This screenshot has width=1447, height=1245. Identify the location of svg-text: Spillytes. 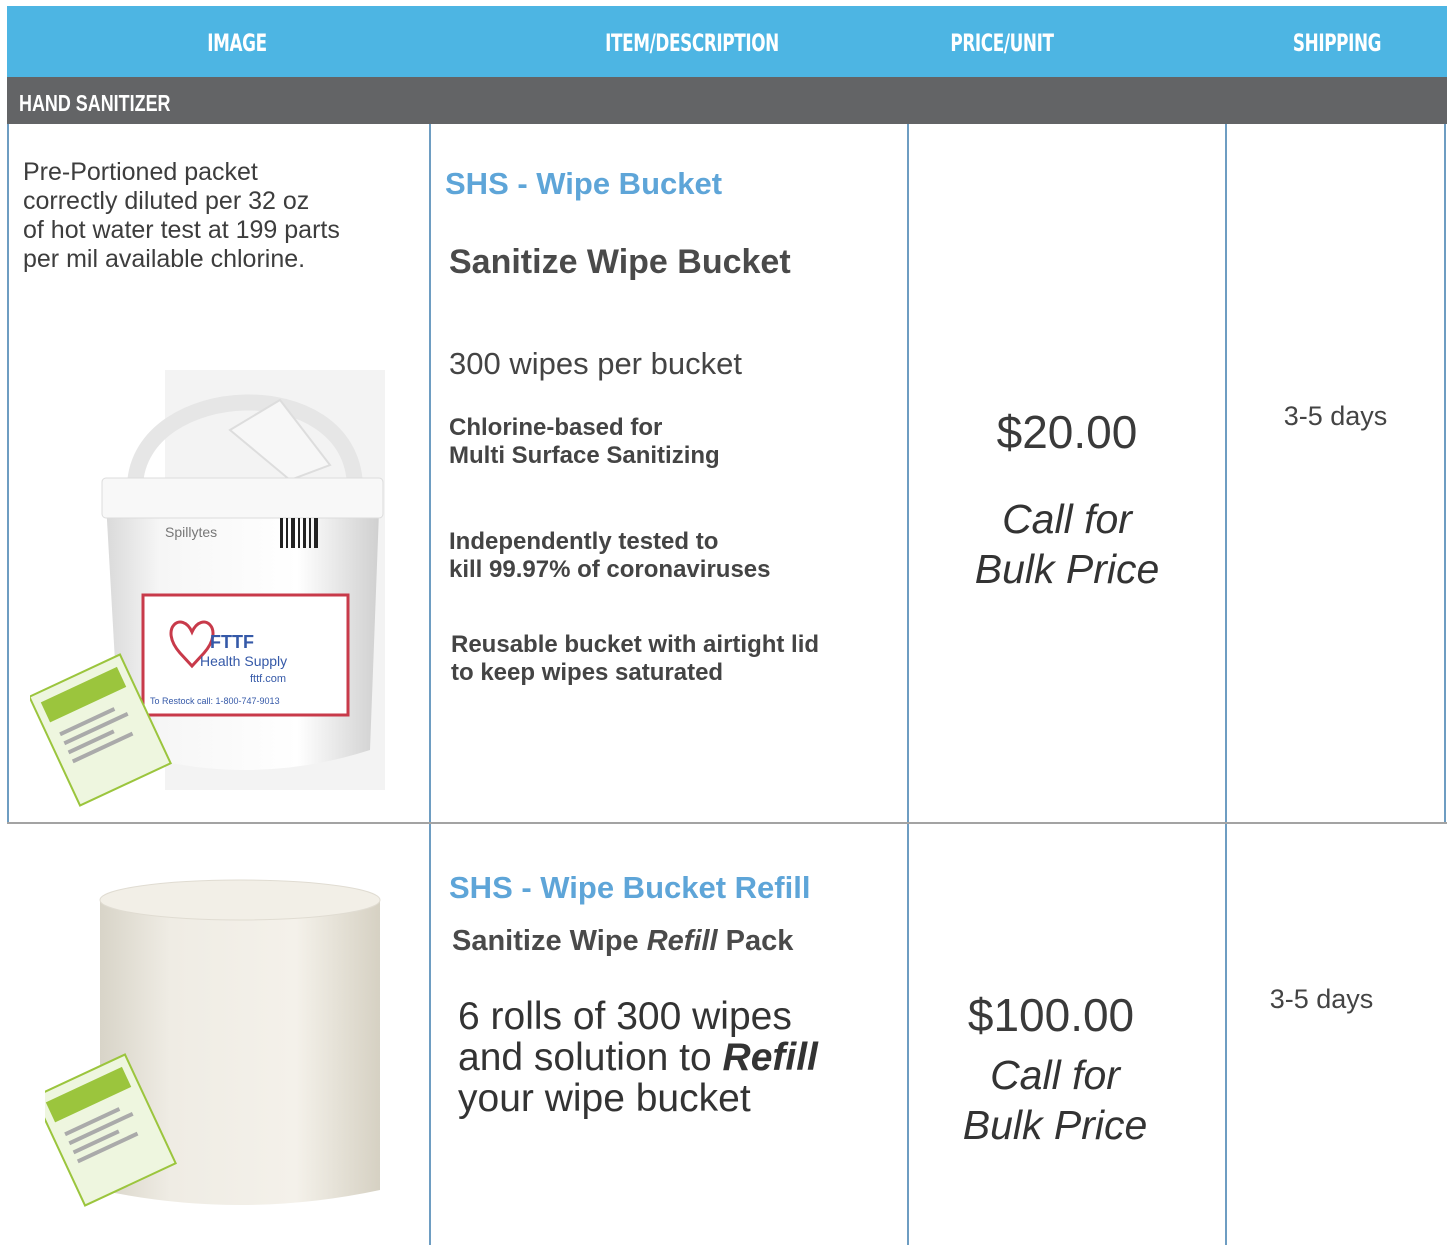
(191, 532).